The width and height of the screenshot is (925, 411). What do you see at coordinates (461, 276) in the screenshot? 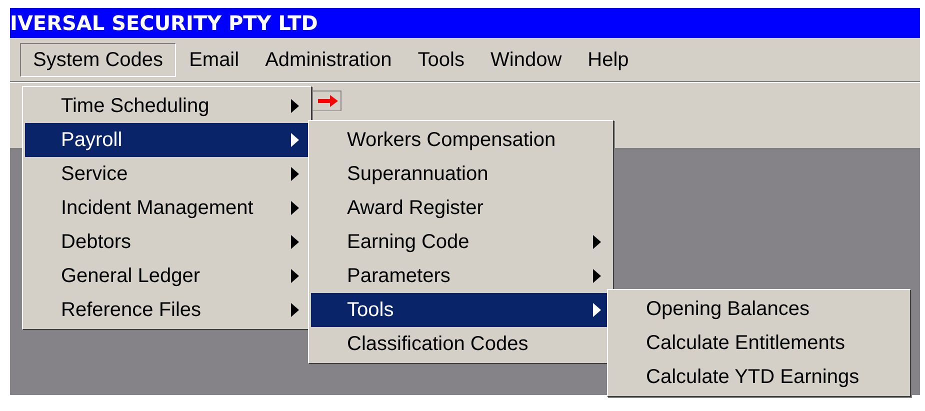
I see `menu-item: Parameters` at bounding box center [461, 276].